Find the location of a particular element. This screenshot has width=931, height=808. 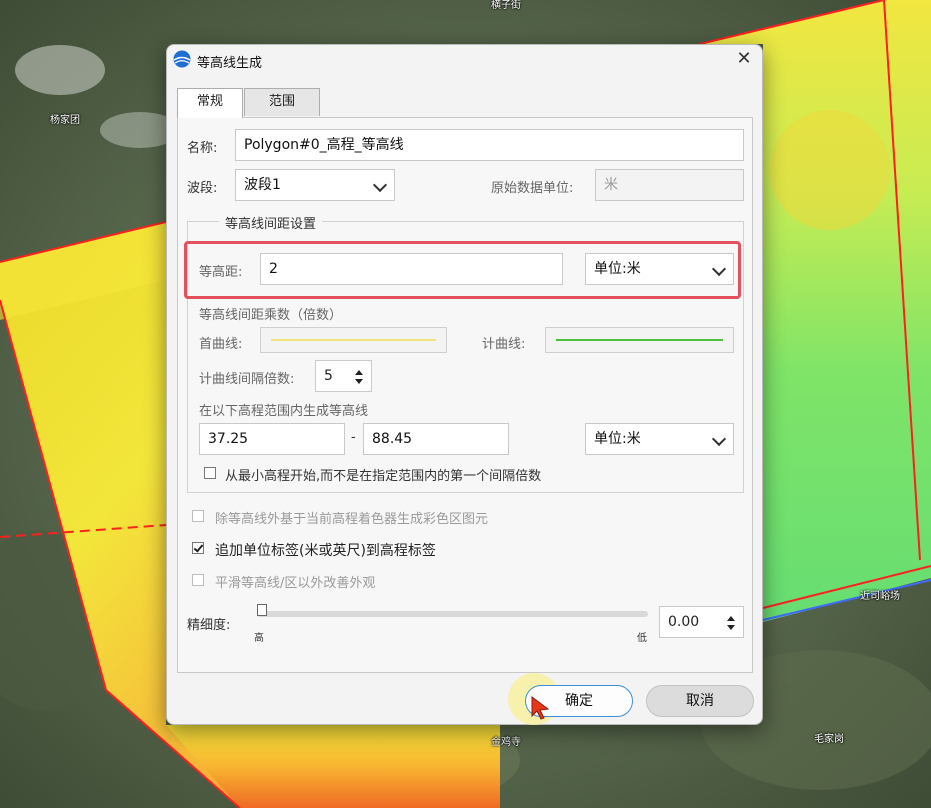

index-multiple-label: 计曲线间隔倍数: is located at coordinates (247, 379).